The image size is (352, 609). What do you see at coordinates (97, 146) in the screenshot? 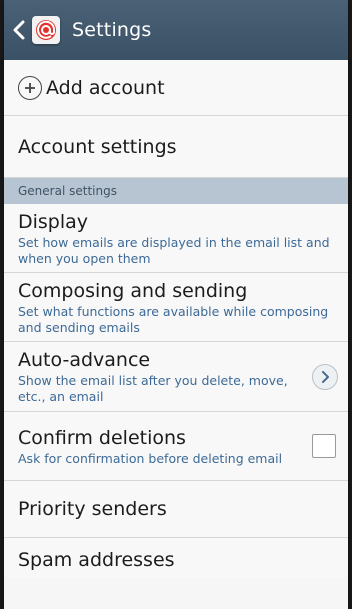
I see `account-settings-label: Account settings` at bounding box center [97, 146].